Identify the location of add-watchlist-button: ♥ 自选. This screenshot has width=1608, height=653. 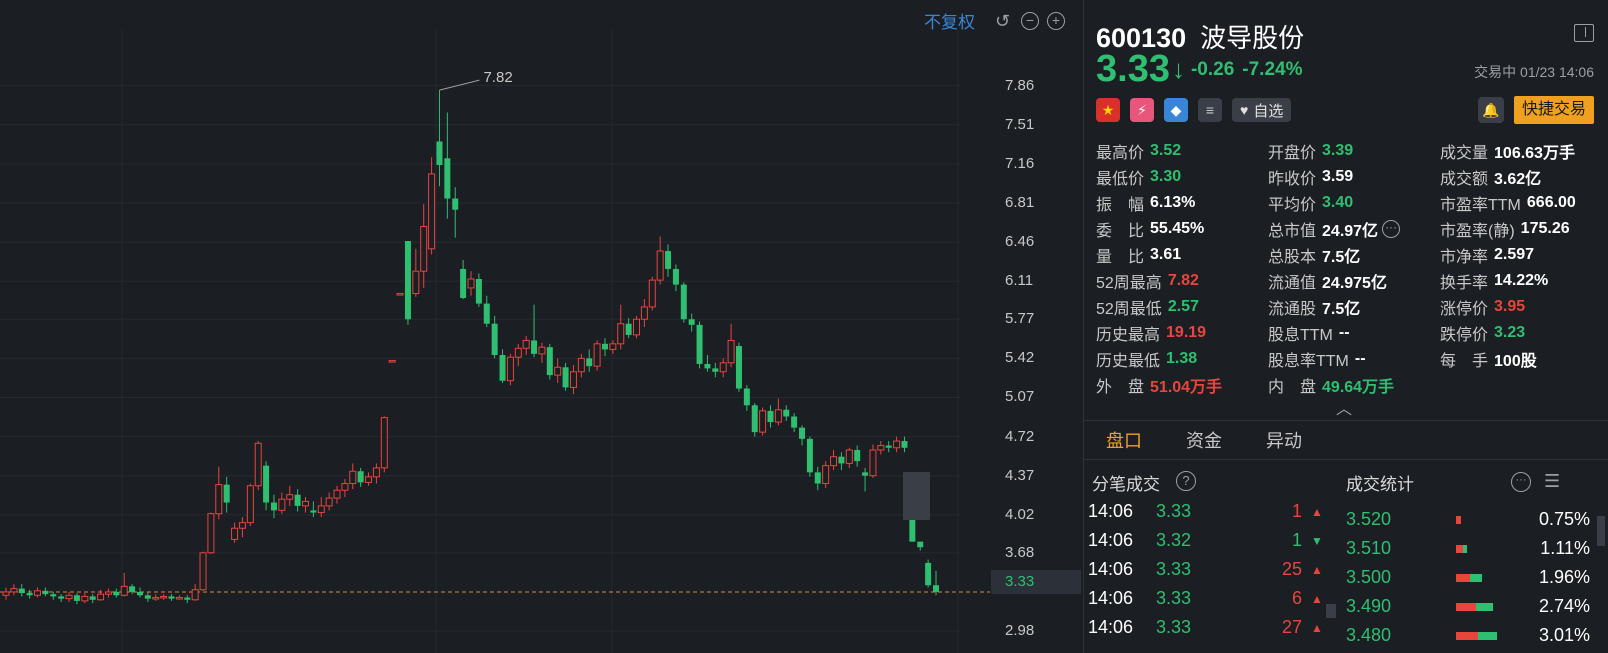
(1262, 110).